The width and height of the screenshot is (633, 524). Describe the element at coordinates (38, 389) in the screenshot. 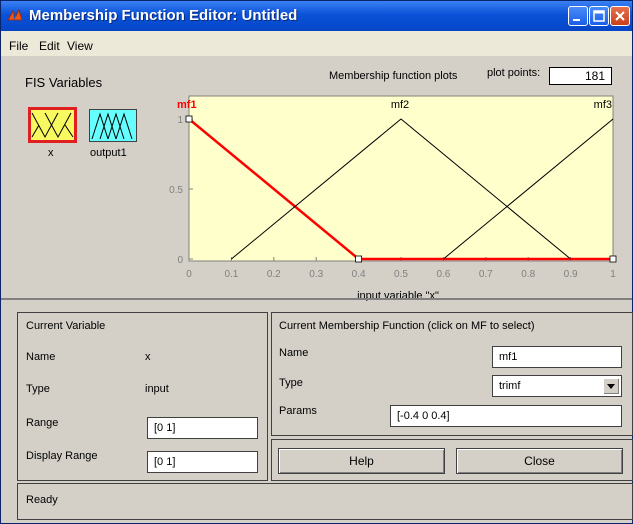

I see `variable-type-label: Type` at that location.